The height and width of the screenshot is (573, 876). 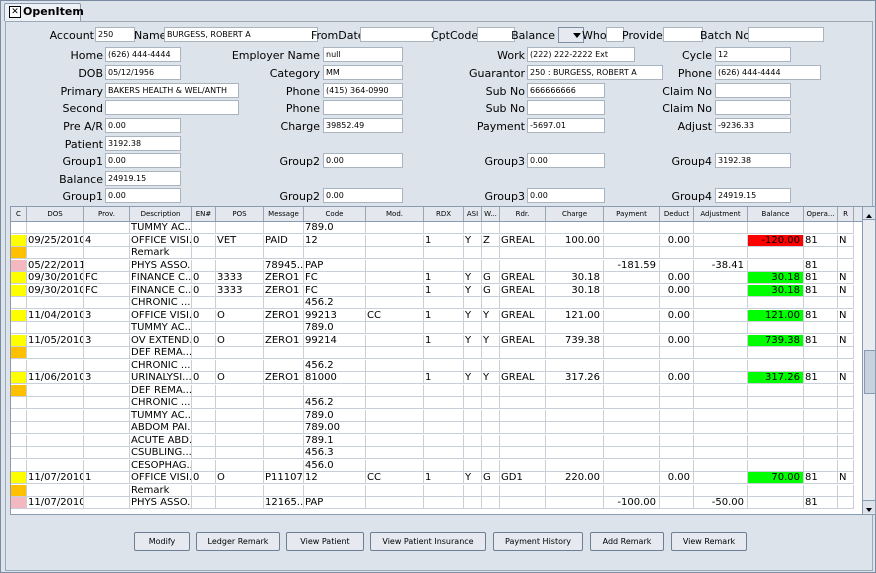 I want to click on charge-field: 39852.49, so click(x=363, y=125).